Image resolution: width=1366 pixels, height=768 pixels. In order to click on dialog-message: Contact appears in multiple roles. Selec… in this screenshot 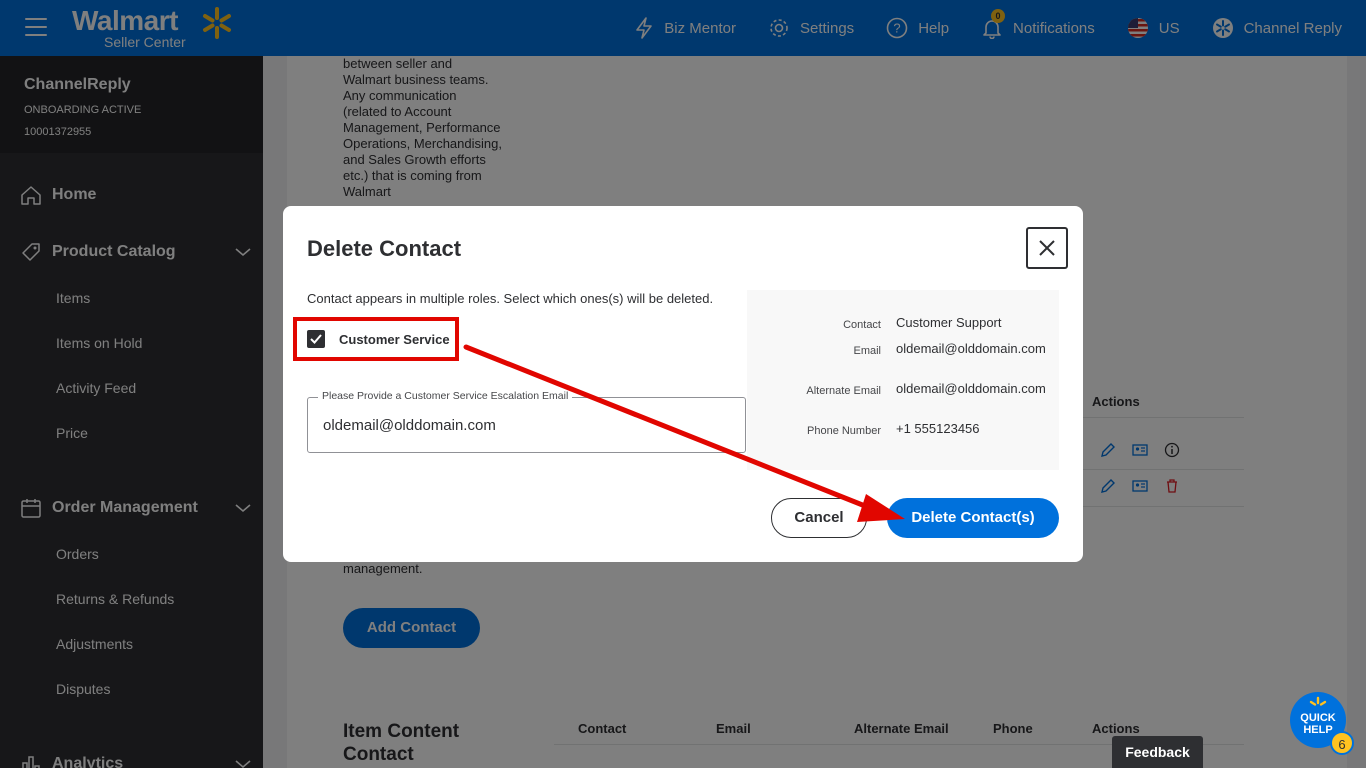, I will do `click(510, 298)`.